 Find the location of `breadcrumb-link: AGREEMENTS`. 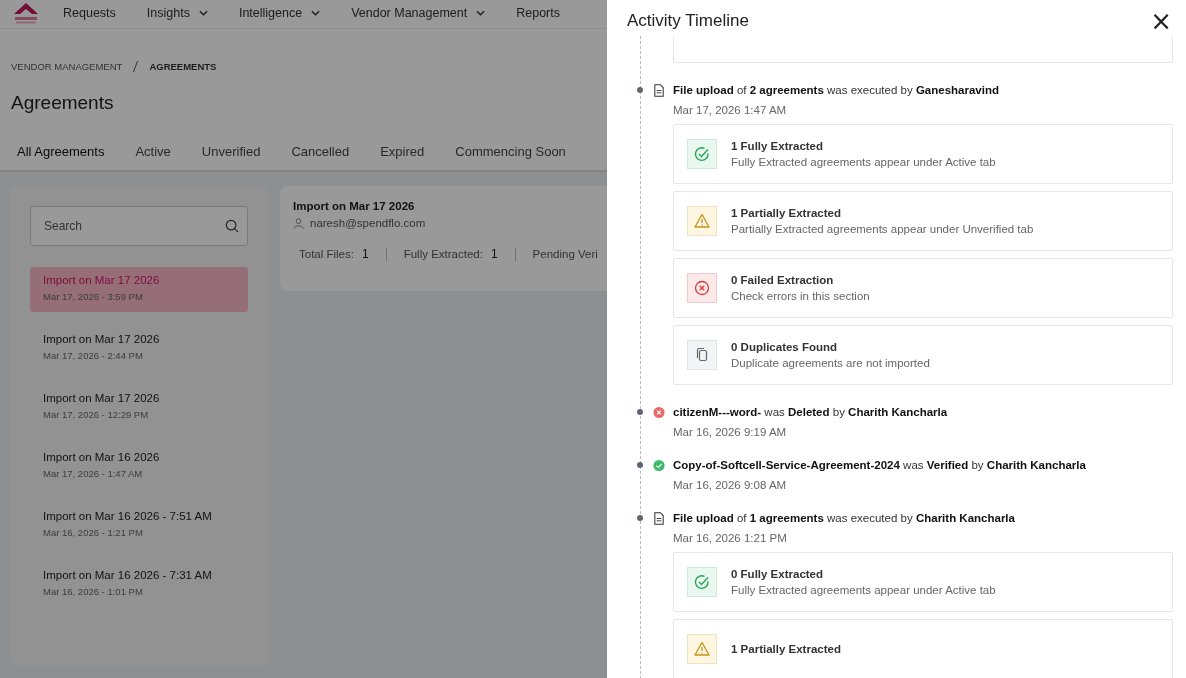

breadcrumb-link: AGREEMENTS is located at coordinates (183, 66).